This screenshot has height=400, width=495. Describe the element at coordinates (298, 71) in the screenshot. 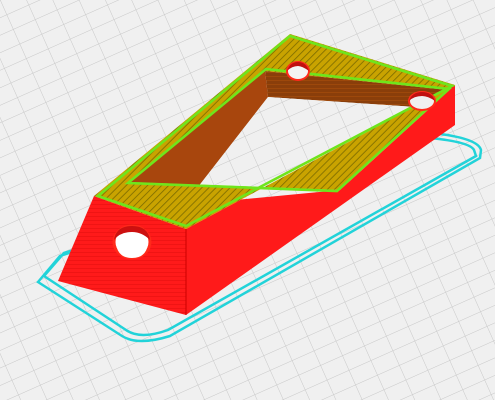

I see `mount-hole-back-left` at that location.